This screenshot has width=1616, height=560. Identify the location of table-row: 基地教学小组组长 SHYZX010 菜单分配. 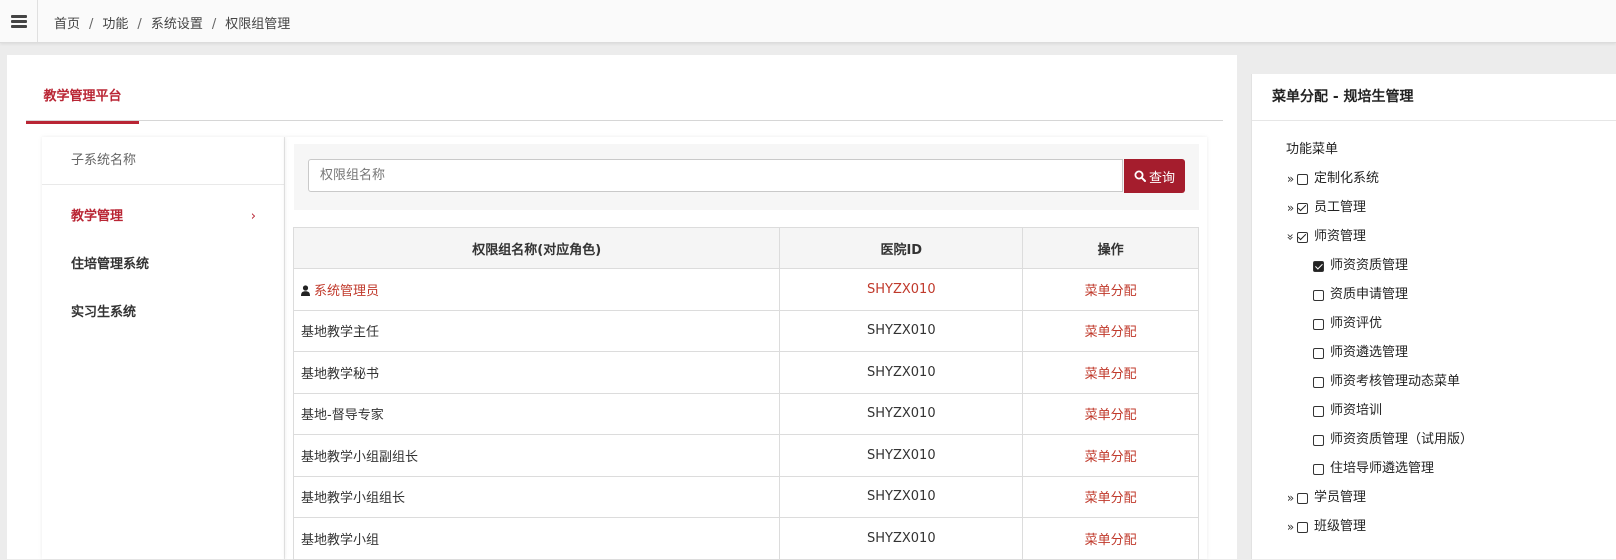
(745, 496).